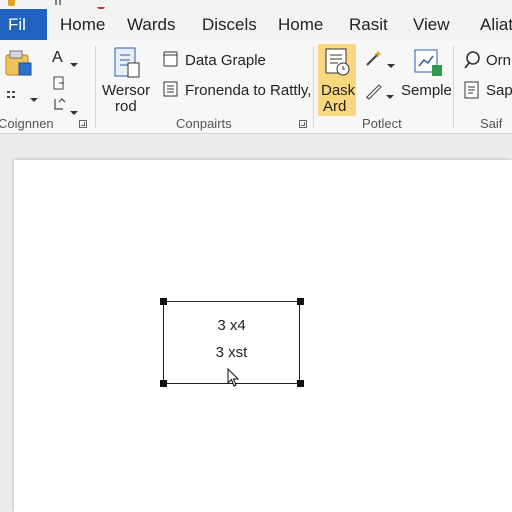  What do you see at coordinates (163, 301) in the screenshot?
I see `resize-handle-top-left` at bounding box center [163, 301].